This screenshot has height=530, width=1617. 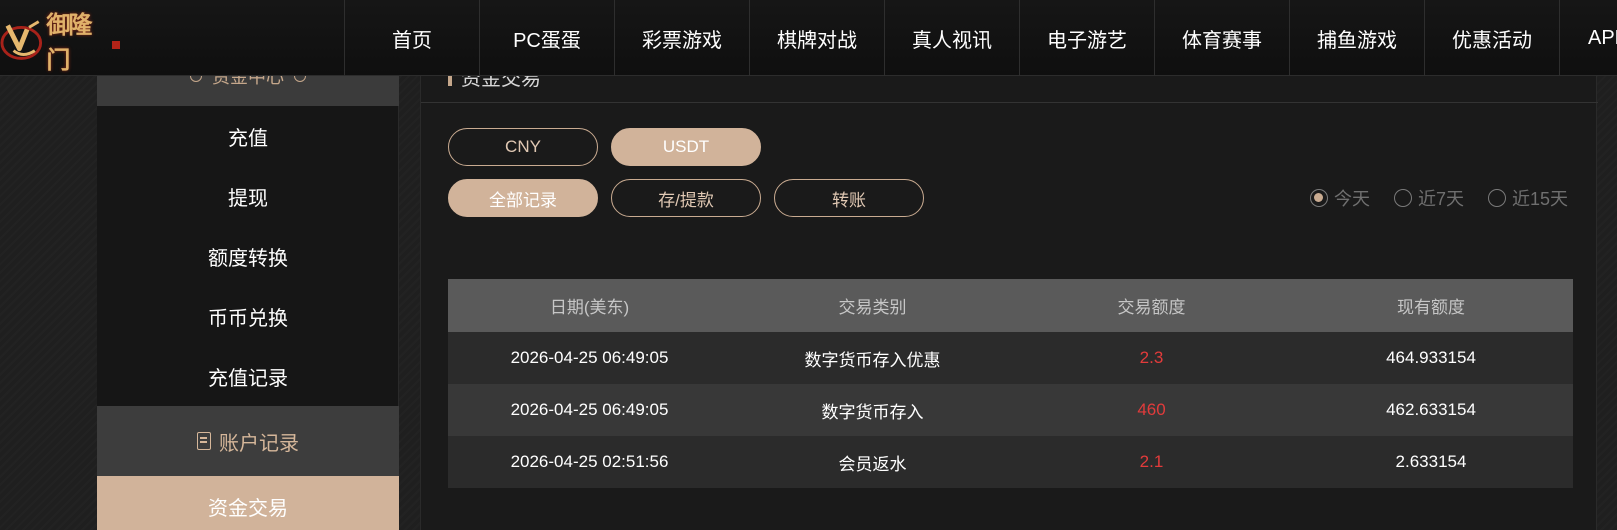 I want to click on sidebar-group-label: 账户记录, so click(x=259, y=443).